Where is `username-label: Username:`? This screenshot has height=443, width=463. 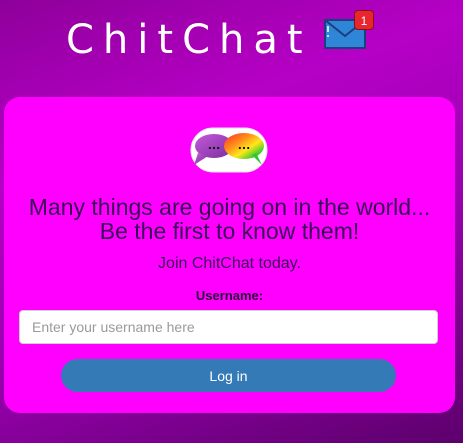
username-label: Username: is located at coordinates (229, 295).